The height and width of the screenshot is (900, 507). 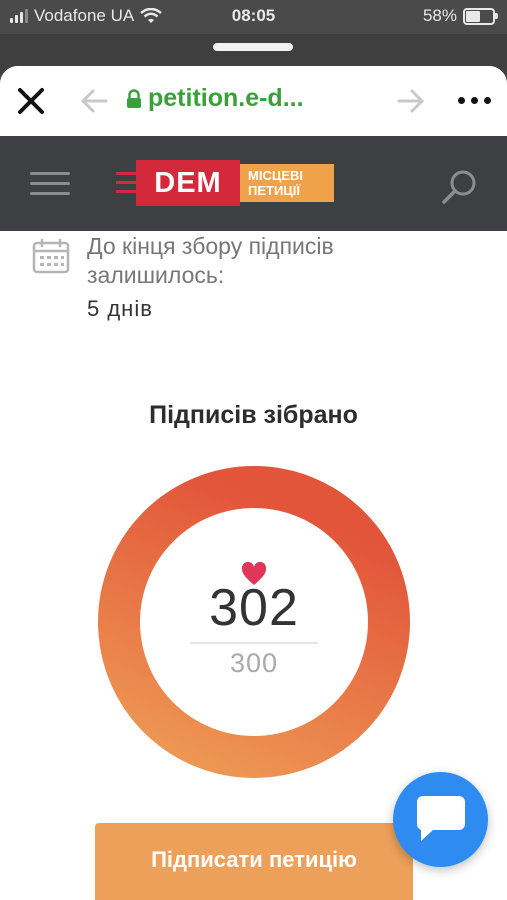 What do you see at coordinates (474, 100) in the screenshot?
I see `more-options-icon` at bounding box center [474, 100].